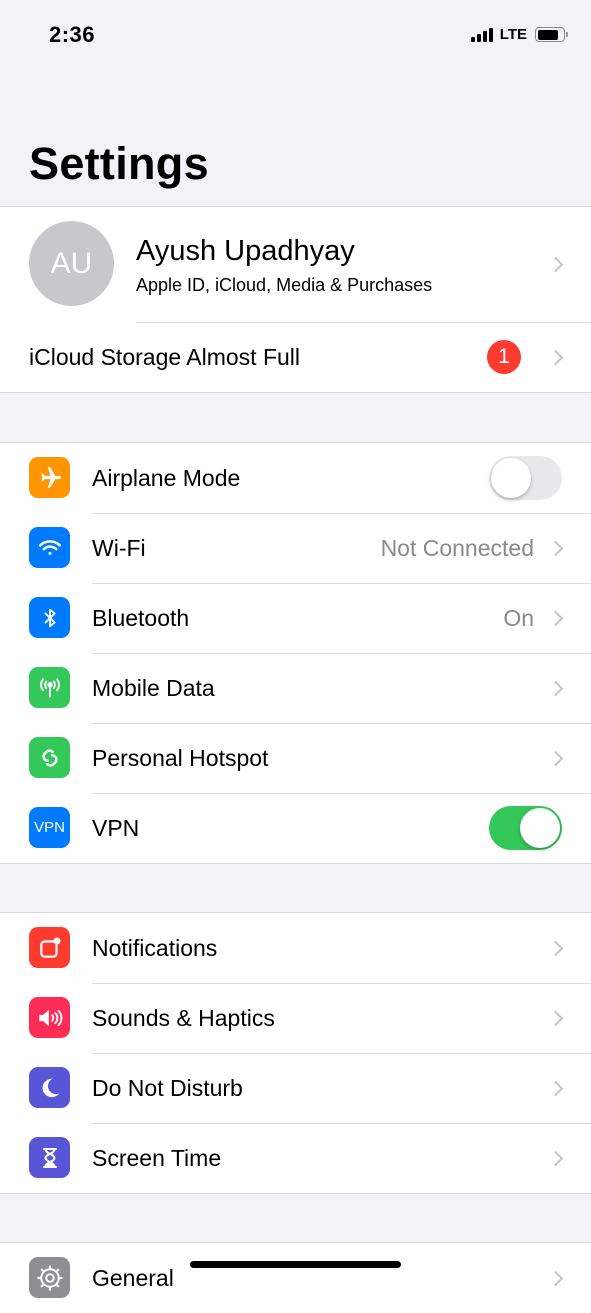  What do you see at coordinates (157, 1157) in the screenshot?
I see `row-label: Screen Time` at bounding box center [157, 1157].